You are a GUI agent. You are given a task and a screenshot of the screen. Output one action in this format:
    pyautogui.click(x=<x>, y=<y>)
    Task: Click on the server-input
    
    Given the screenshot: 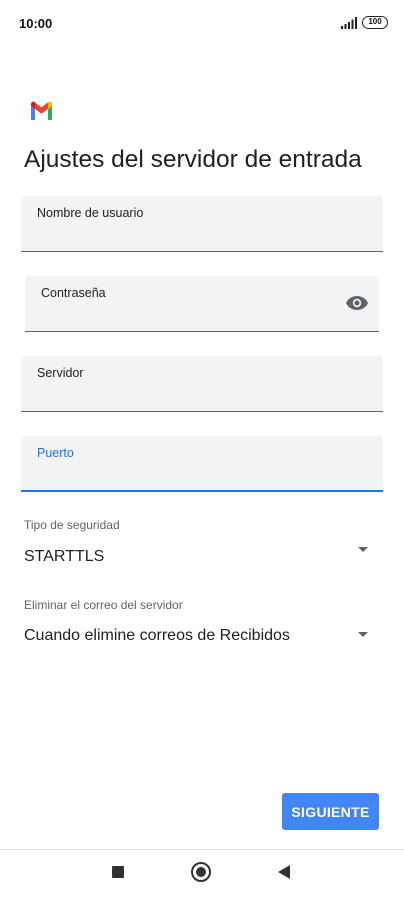 What is the action you would take?
    pyautogui.click(x=202, y=395)
    